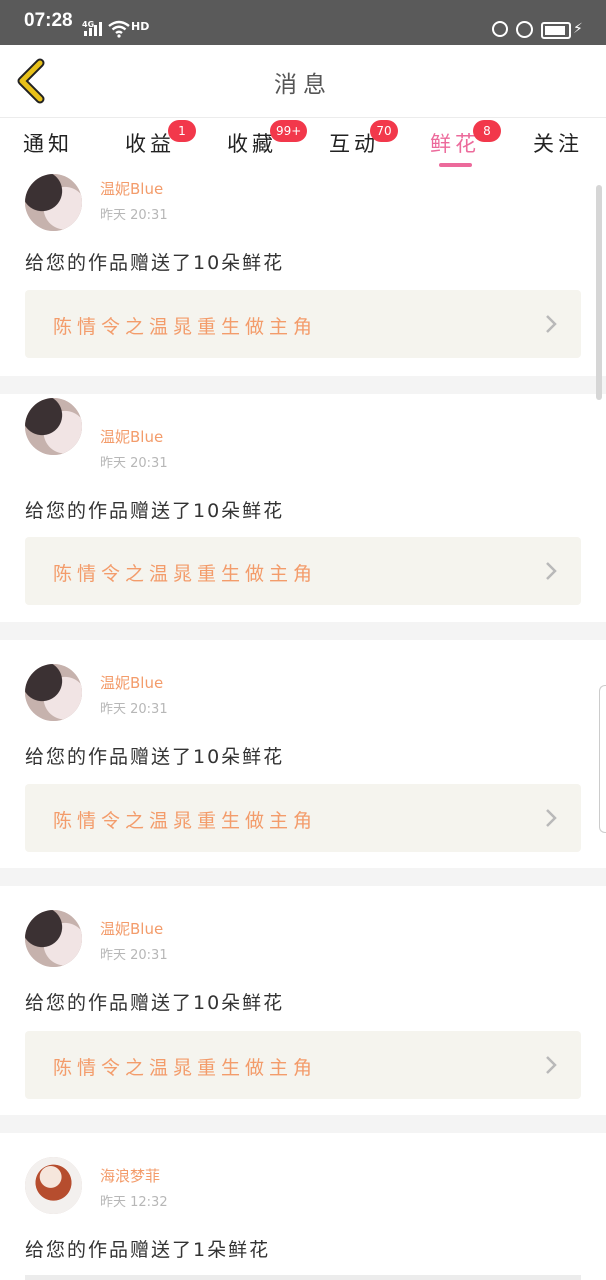 The image size is (606, 1280). What do you see at coordinates (252, 144) in the screenshot?
I see `tab-label: 收藏` at bounding box center [252, 144].